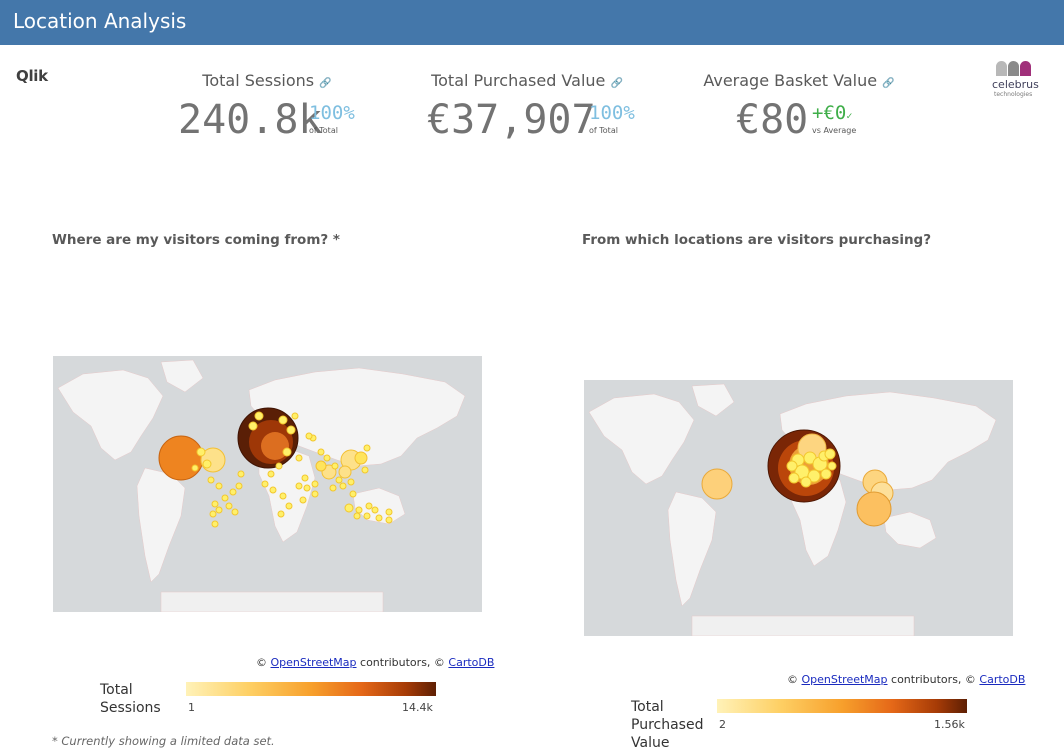 This screenshot has height=753, width=1064. I want to click on sessions-legend: Total Sessions 1 14.4k, so click(270, 701).